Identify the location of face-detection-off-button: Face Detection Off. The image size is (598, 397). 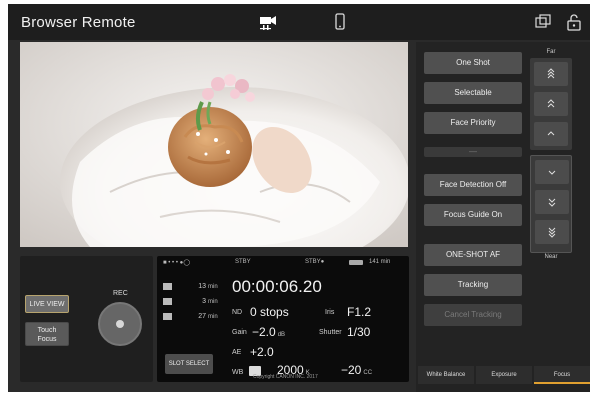
(473, 185).